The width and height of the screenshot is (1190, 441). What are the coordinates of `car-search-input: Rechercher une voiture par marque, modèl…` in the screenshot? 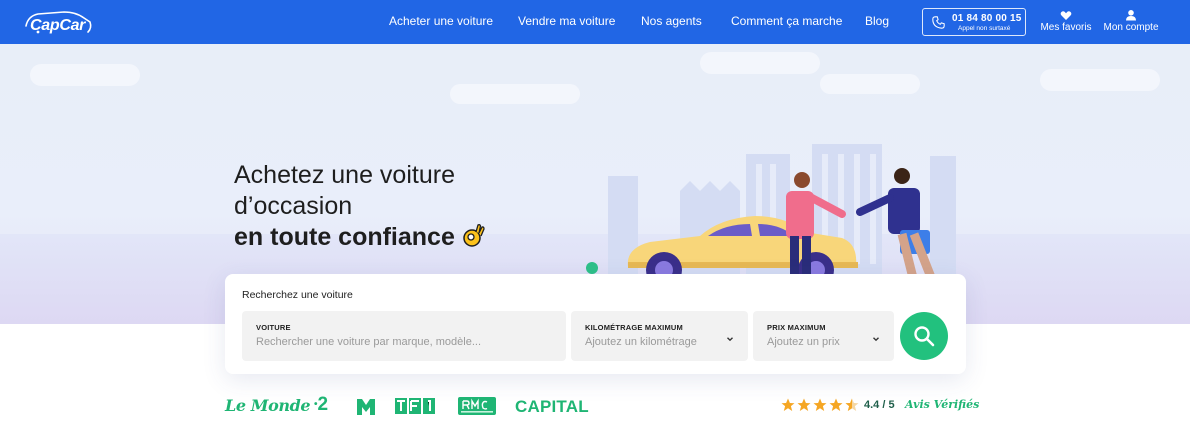 It's located at (368, 342).